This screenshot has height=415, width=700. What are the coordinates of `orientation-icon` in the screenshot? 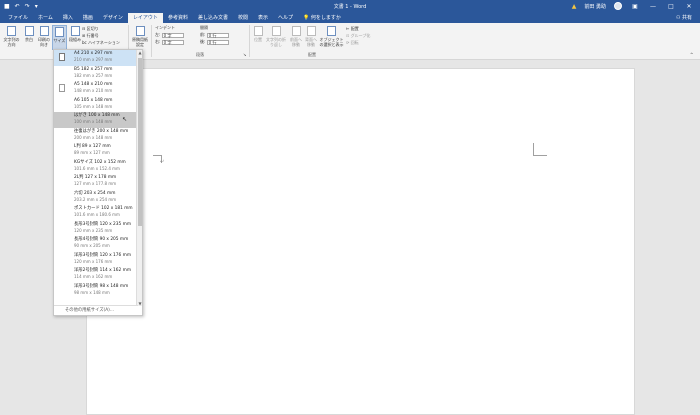 It's located at (44, 31).